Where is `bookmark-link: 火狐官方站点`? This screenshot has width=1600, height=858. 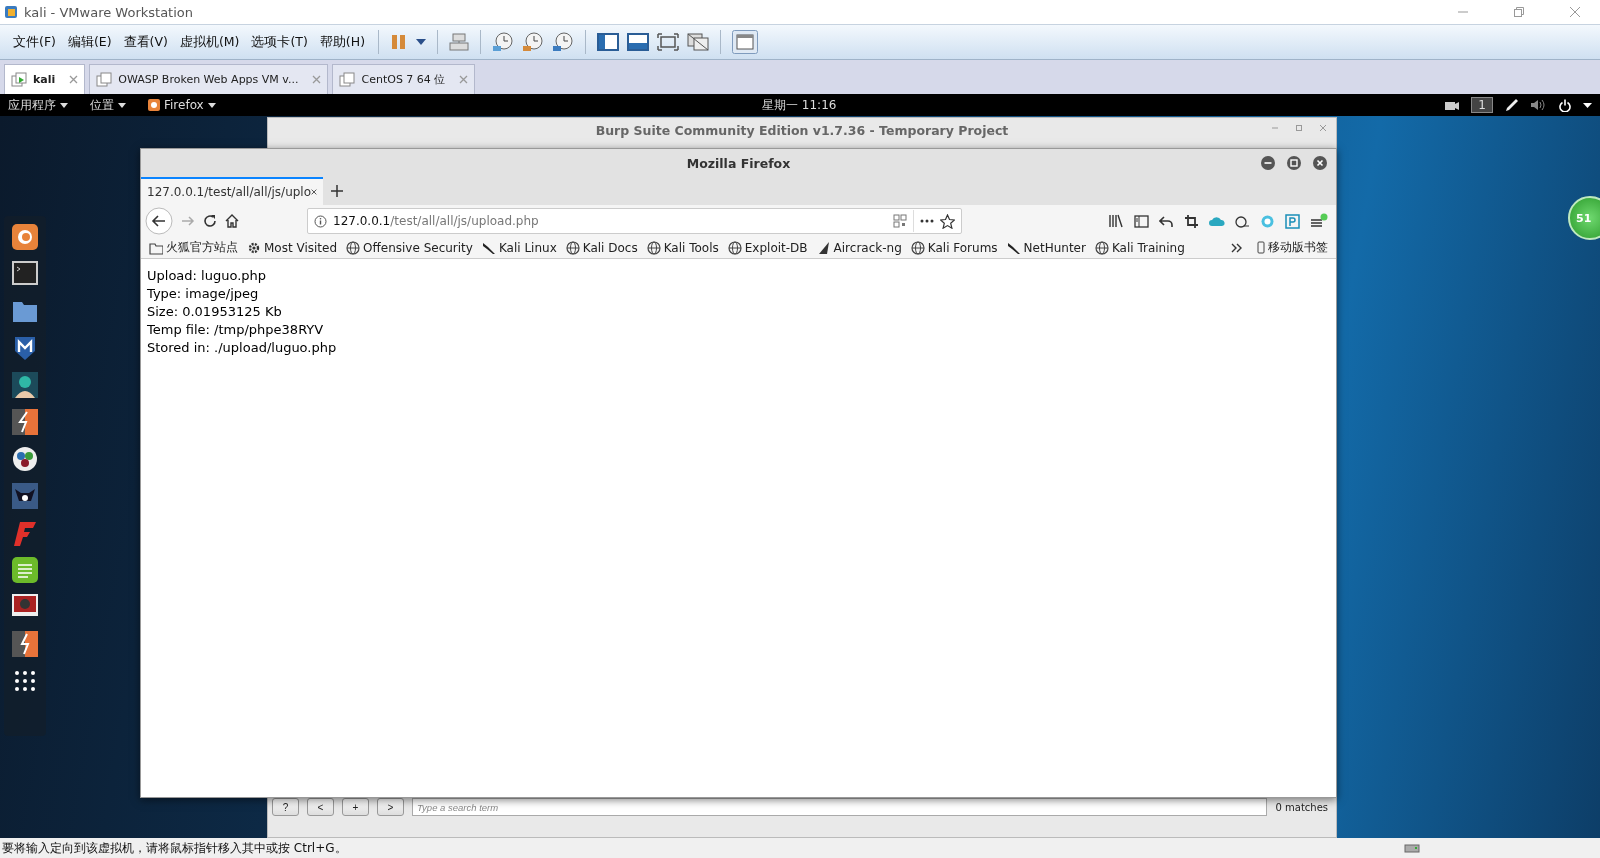 bookmark-link: 火狐官方站点 is located at coordinates (193, 247).